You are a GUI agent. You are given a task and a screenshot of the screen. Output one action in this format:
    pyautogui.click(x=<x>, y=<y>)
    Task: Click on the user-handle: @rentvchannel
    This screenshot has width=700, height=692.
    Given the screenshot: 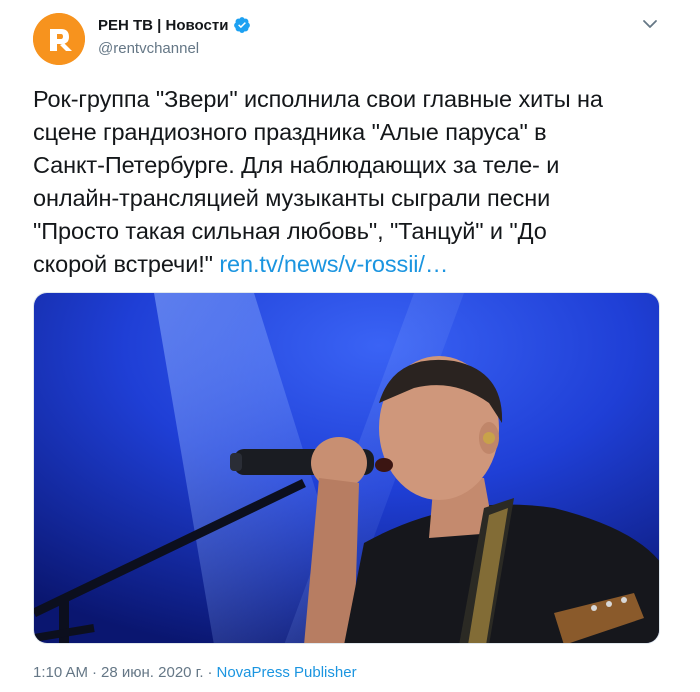 What is the action you would take?
    pyautogui.click(x=148, y=48)
    